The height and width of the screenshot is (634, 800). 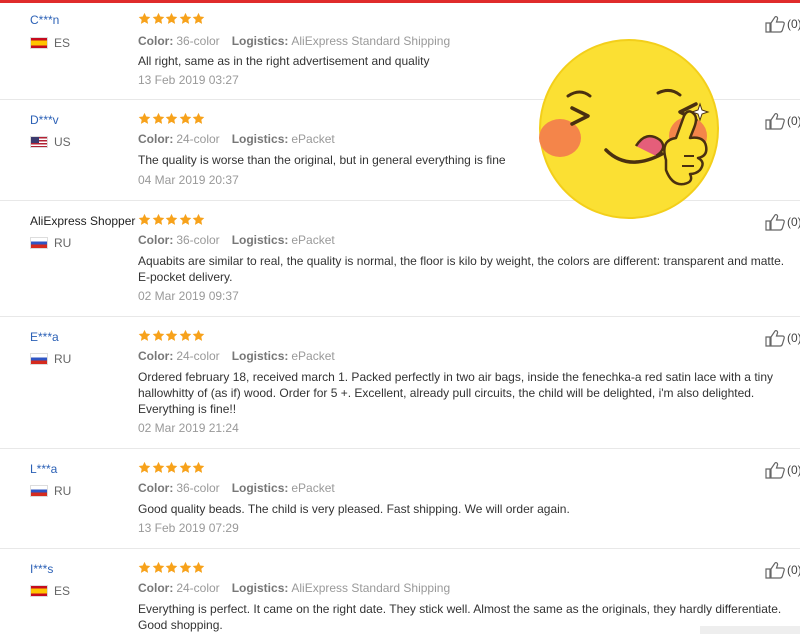 What do you see at coordinates (188, 428) in the screenshot?
I see `review-date: 02 Mar 2019 21:24` at bounding box center [188, 428].